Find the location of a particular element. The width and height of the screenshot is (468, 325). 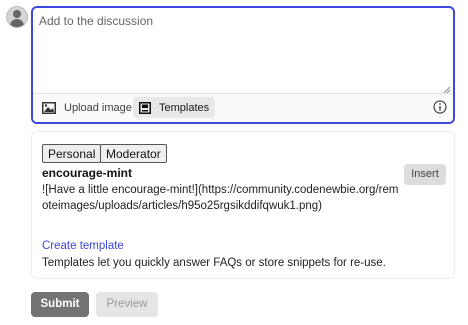

upload-image-label: Upload image is located at coordinates (98, 107).